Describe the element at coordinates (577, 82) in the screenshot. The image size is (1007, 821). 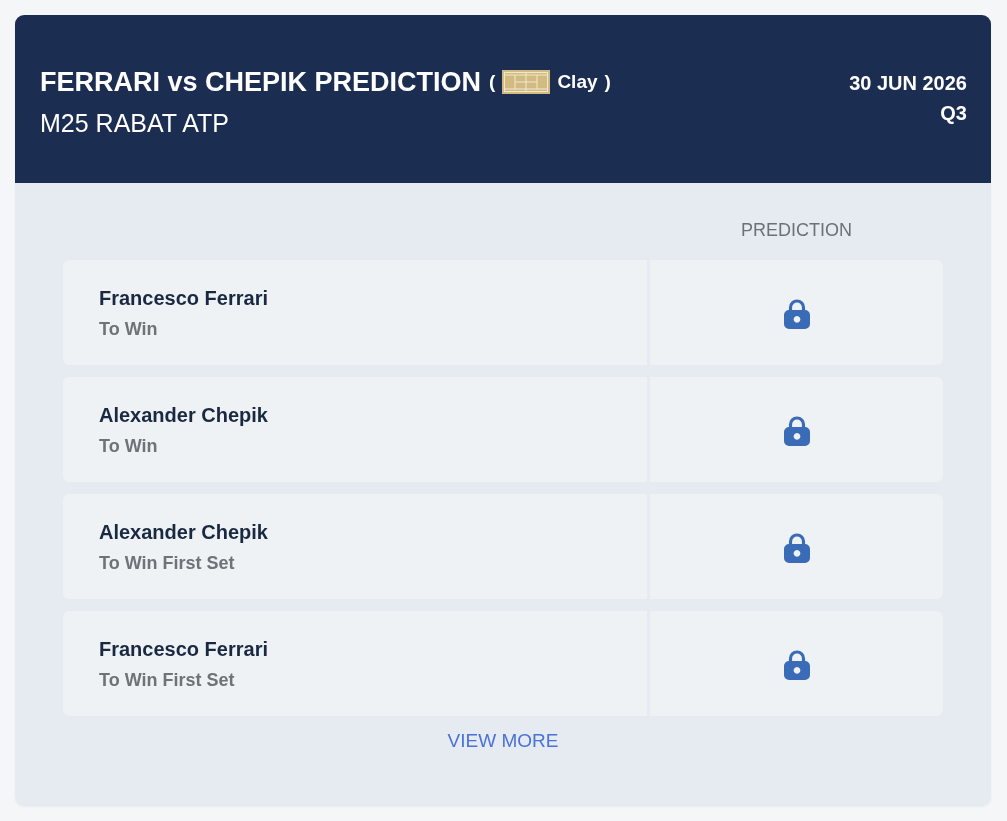
I see `surface-label: Clay` at that location.